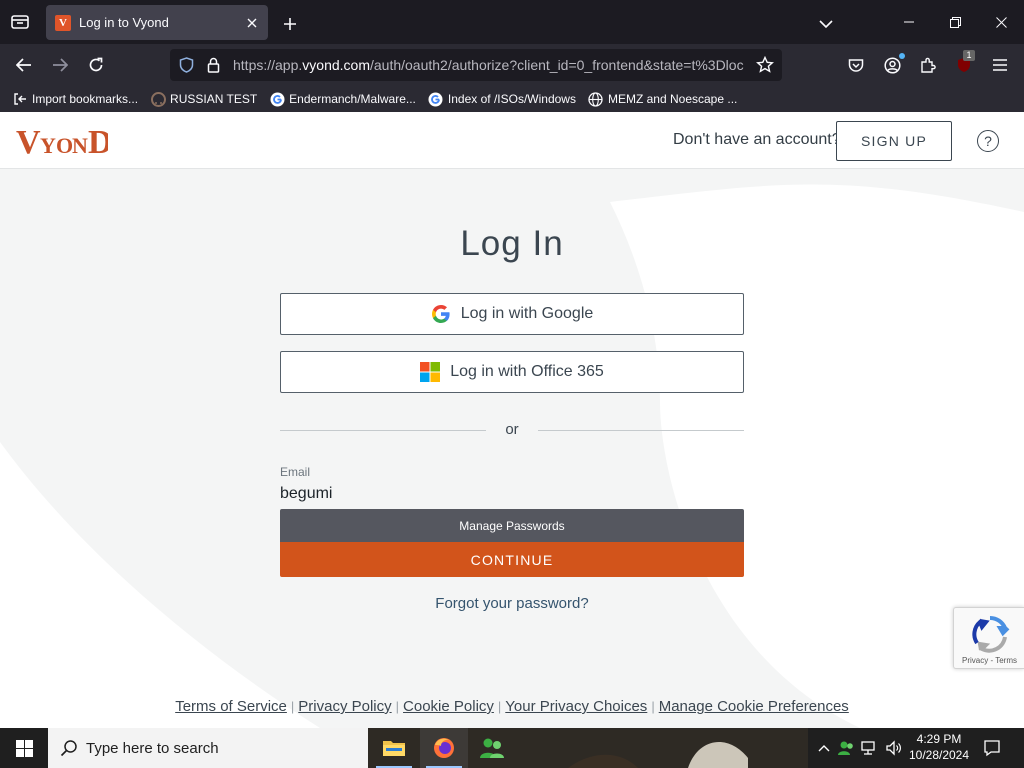 The image size is (1024, 768). I want to click on windows-taskbar: Type here to search 4:29 PM 10/28/2024, so click(512, 748).